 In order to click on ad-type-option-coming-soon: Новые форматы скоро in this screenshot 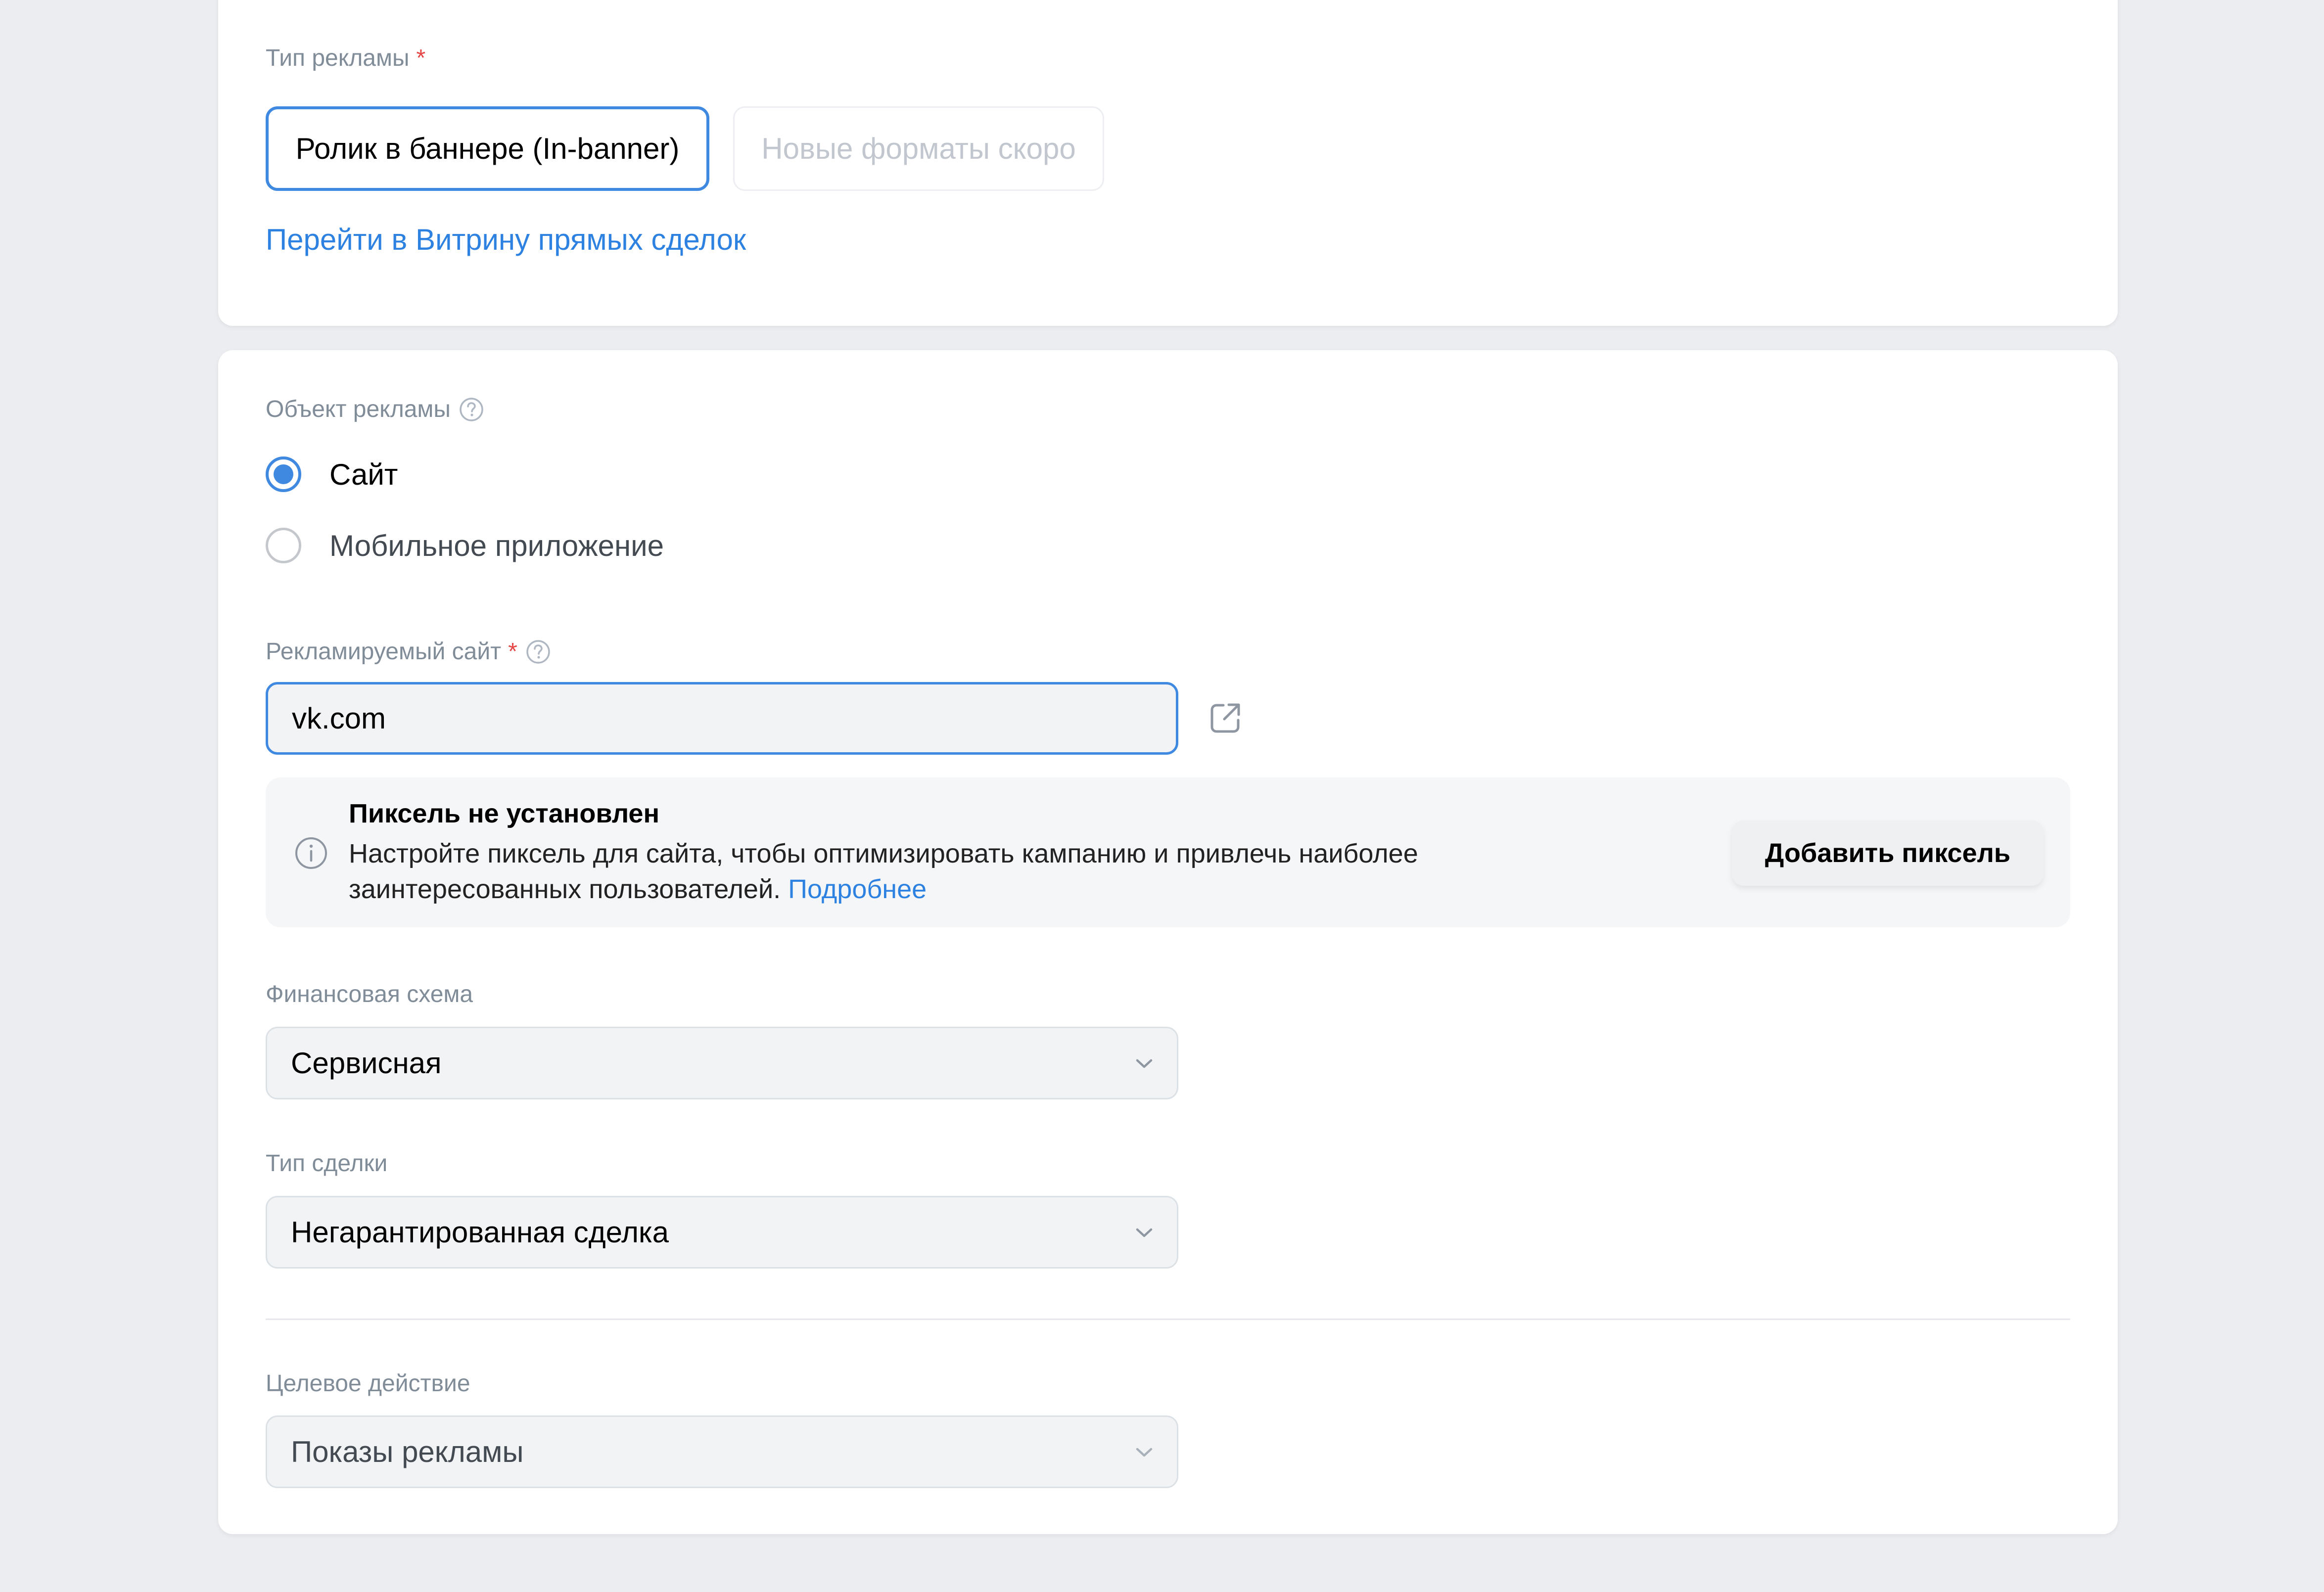, I will do `click(918, 148)`.